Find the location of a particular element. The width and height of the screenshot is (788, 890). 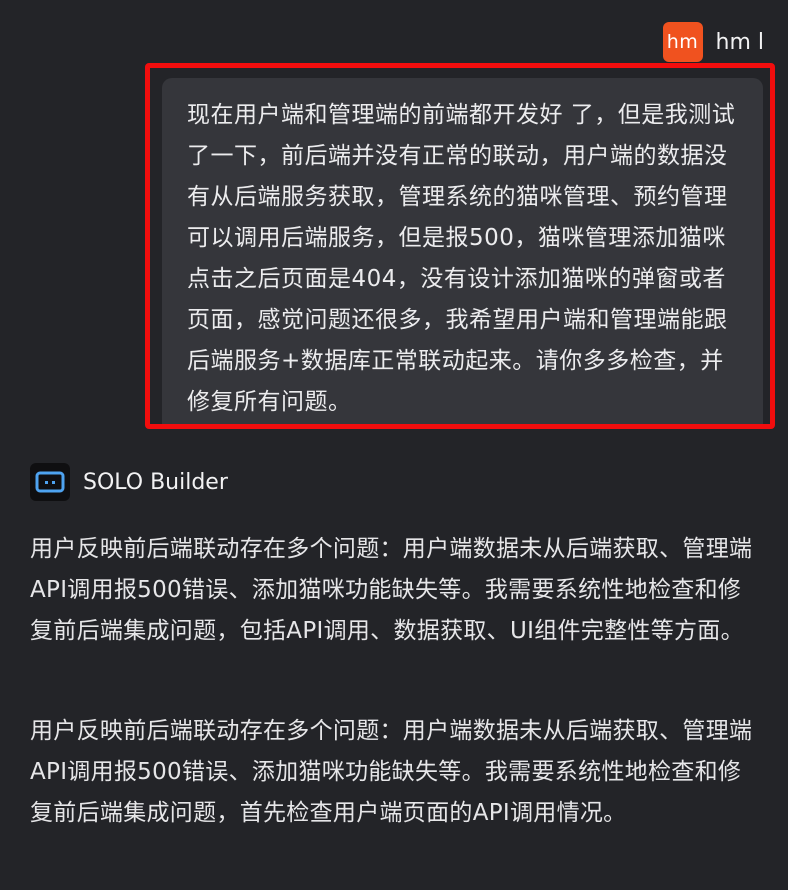

assistant-header: SOLO Builder is located at coordinates (129, 482).